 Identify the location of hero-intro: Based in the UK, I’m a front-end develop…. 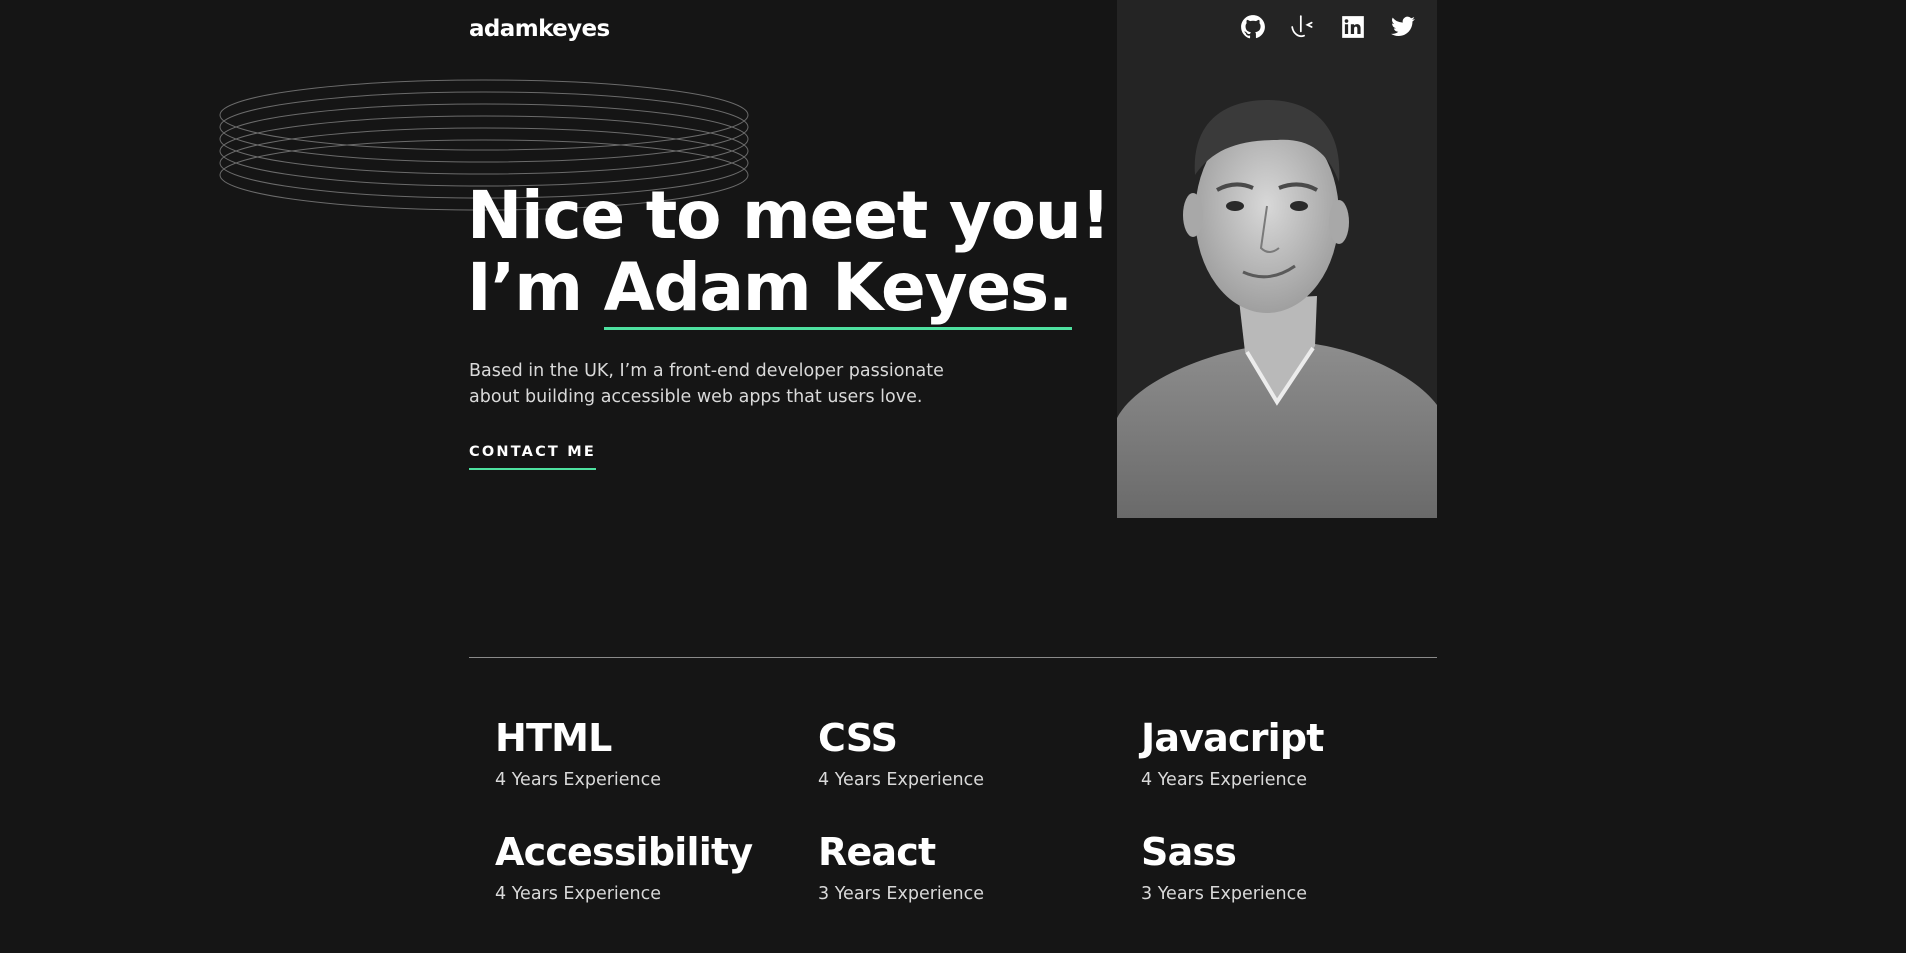
(706, 384).